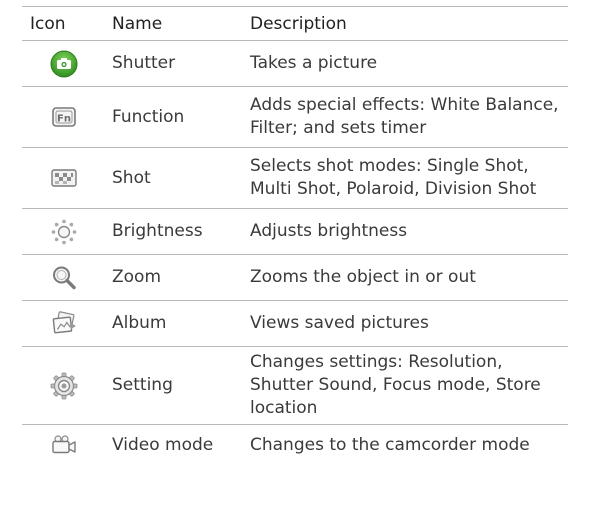 The height and width of the screenshot is (531, 590). What do you see at coordinates (64, 321) in the screenshot?
I see `album-pictures-icon` at bounding box center [64, 321].